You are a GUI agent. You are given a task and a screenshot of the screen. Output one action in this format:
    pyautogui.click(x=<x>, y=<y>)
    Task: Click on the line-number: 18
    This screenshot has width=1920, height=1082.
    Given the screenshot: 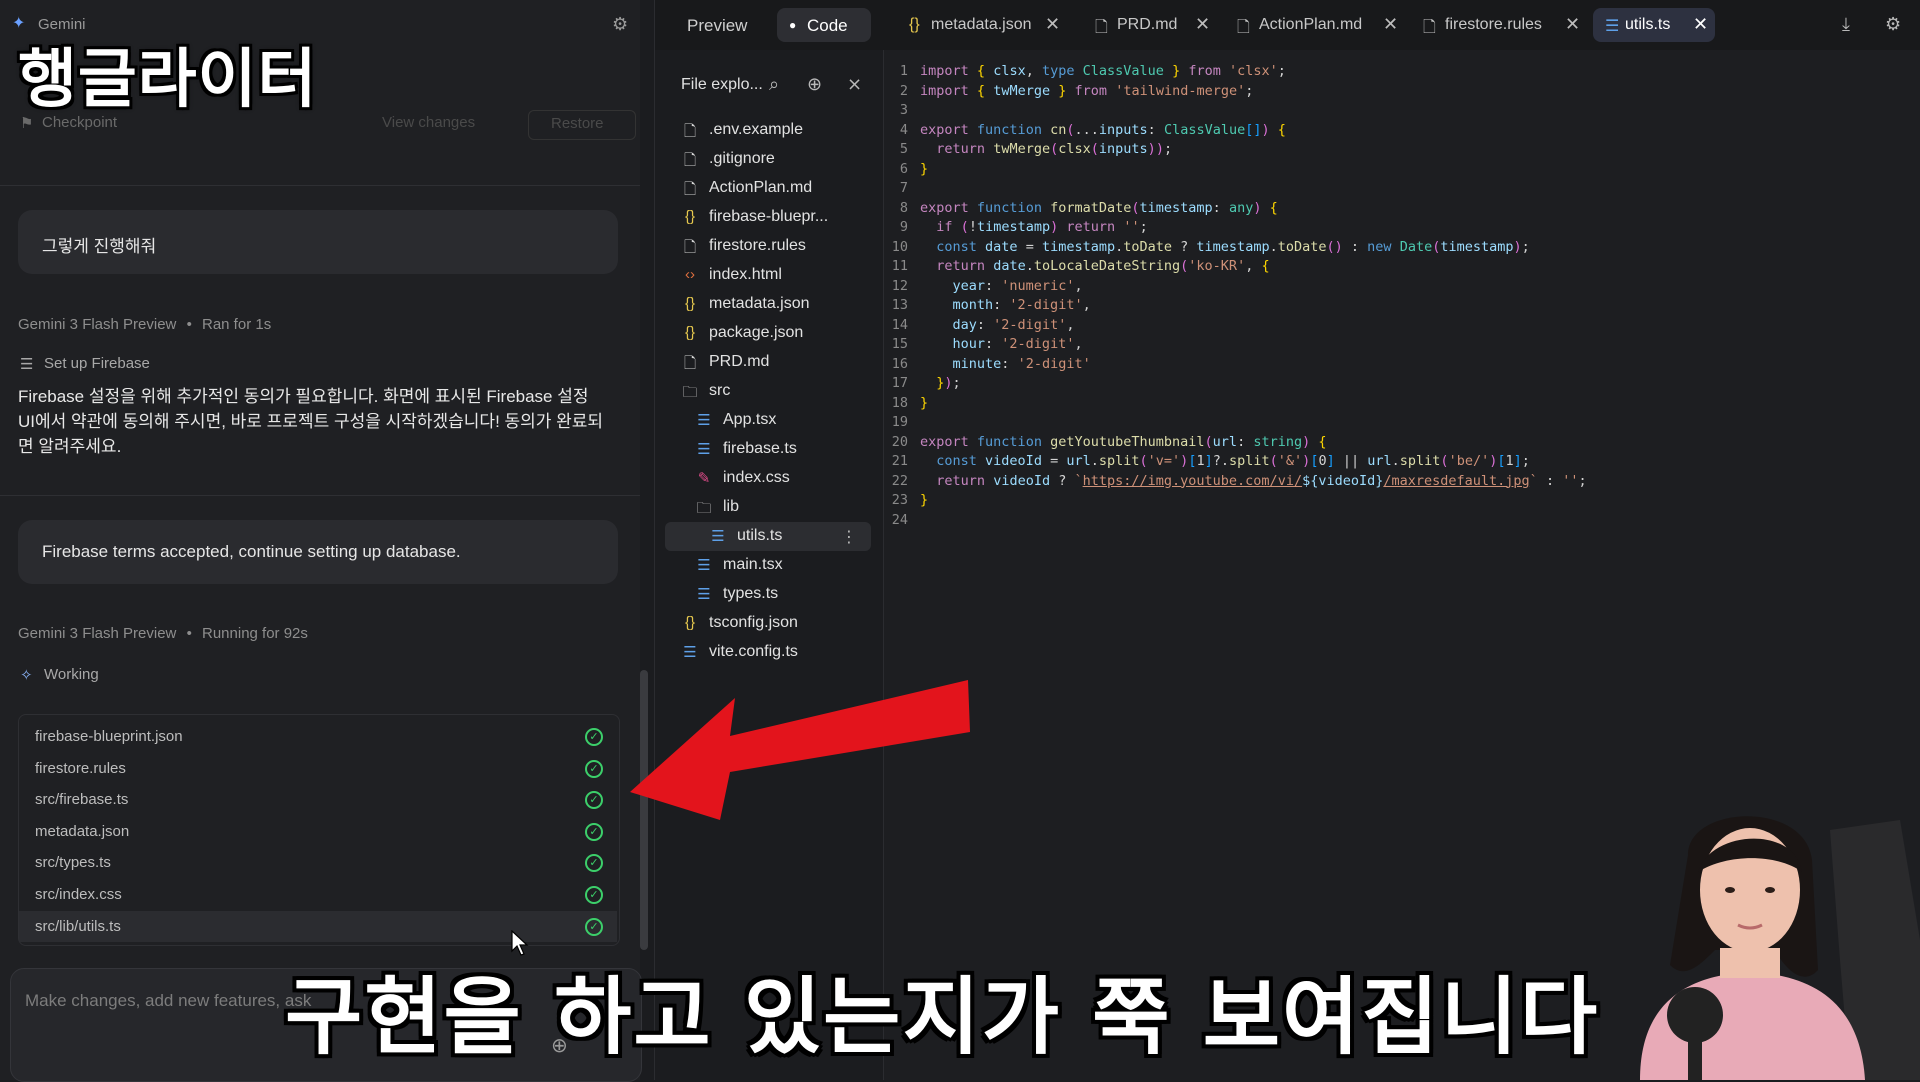 What is the action you would take?
    pyautogui.click(x=899, y=402)
    